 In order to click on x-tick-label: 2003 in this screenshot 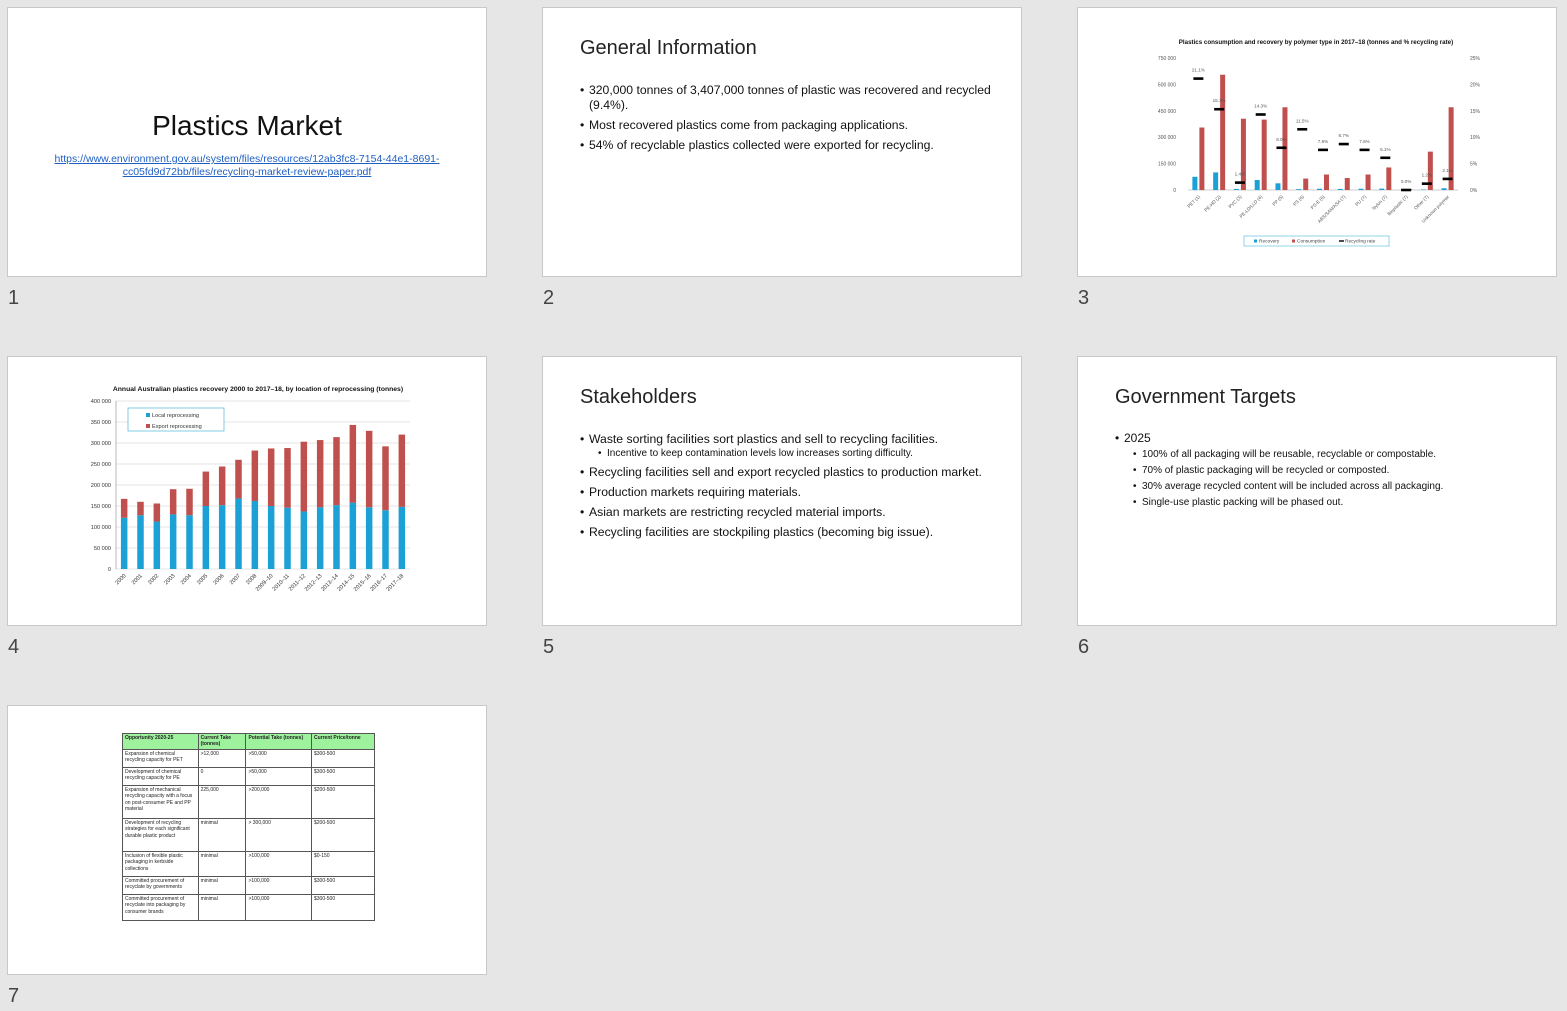, I will do `click(170, 579)`.